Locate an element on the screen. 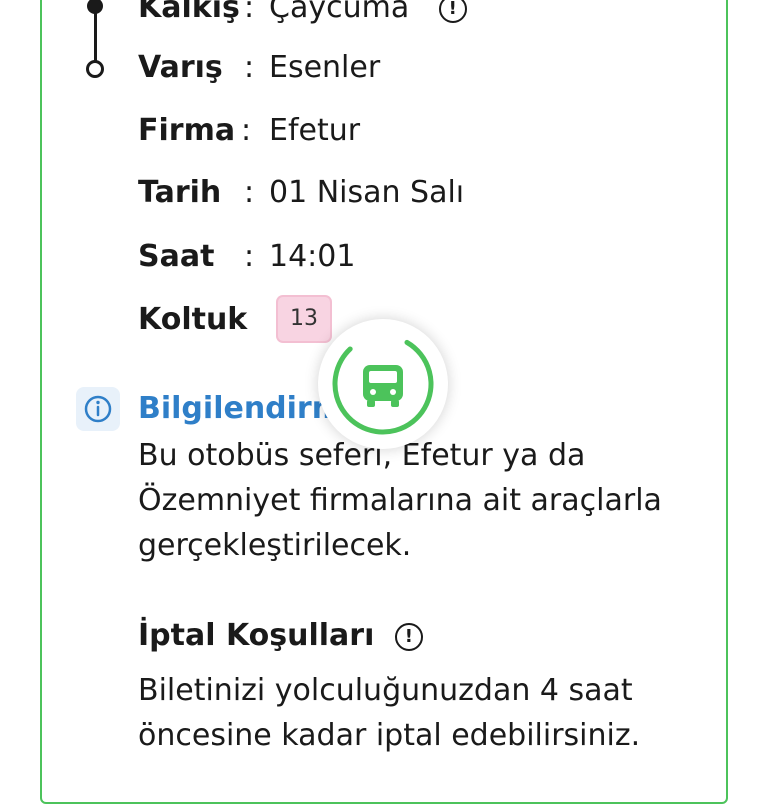 This screenshot has height=804, width=768. info-icon is located at coordinates (98, 409).